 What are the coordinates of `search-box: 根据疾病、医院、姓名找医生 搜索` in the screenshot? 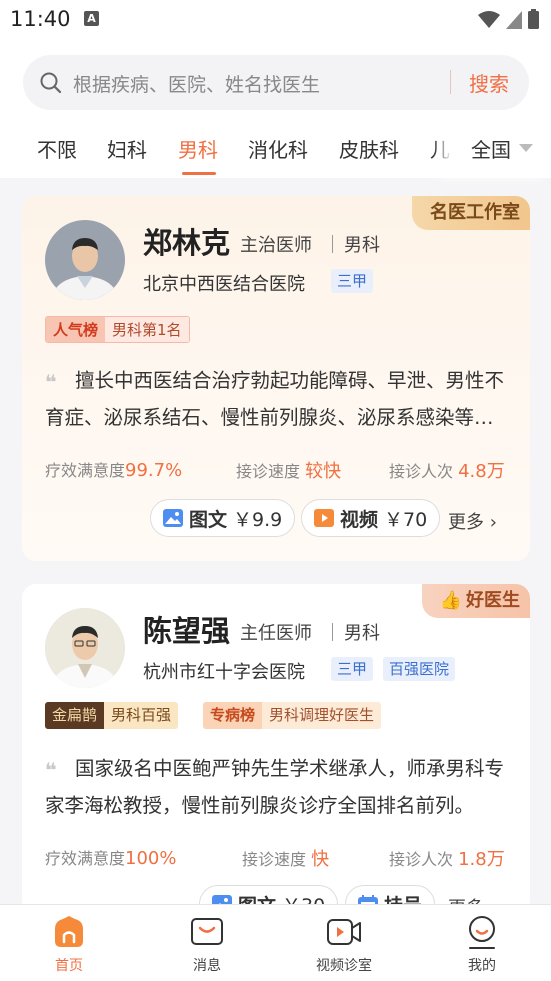 It's located at (276, 82).